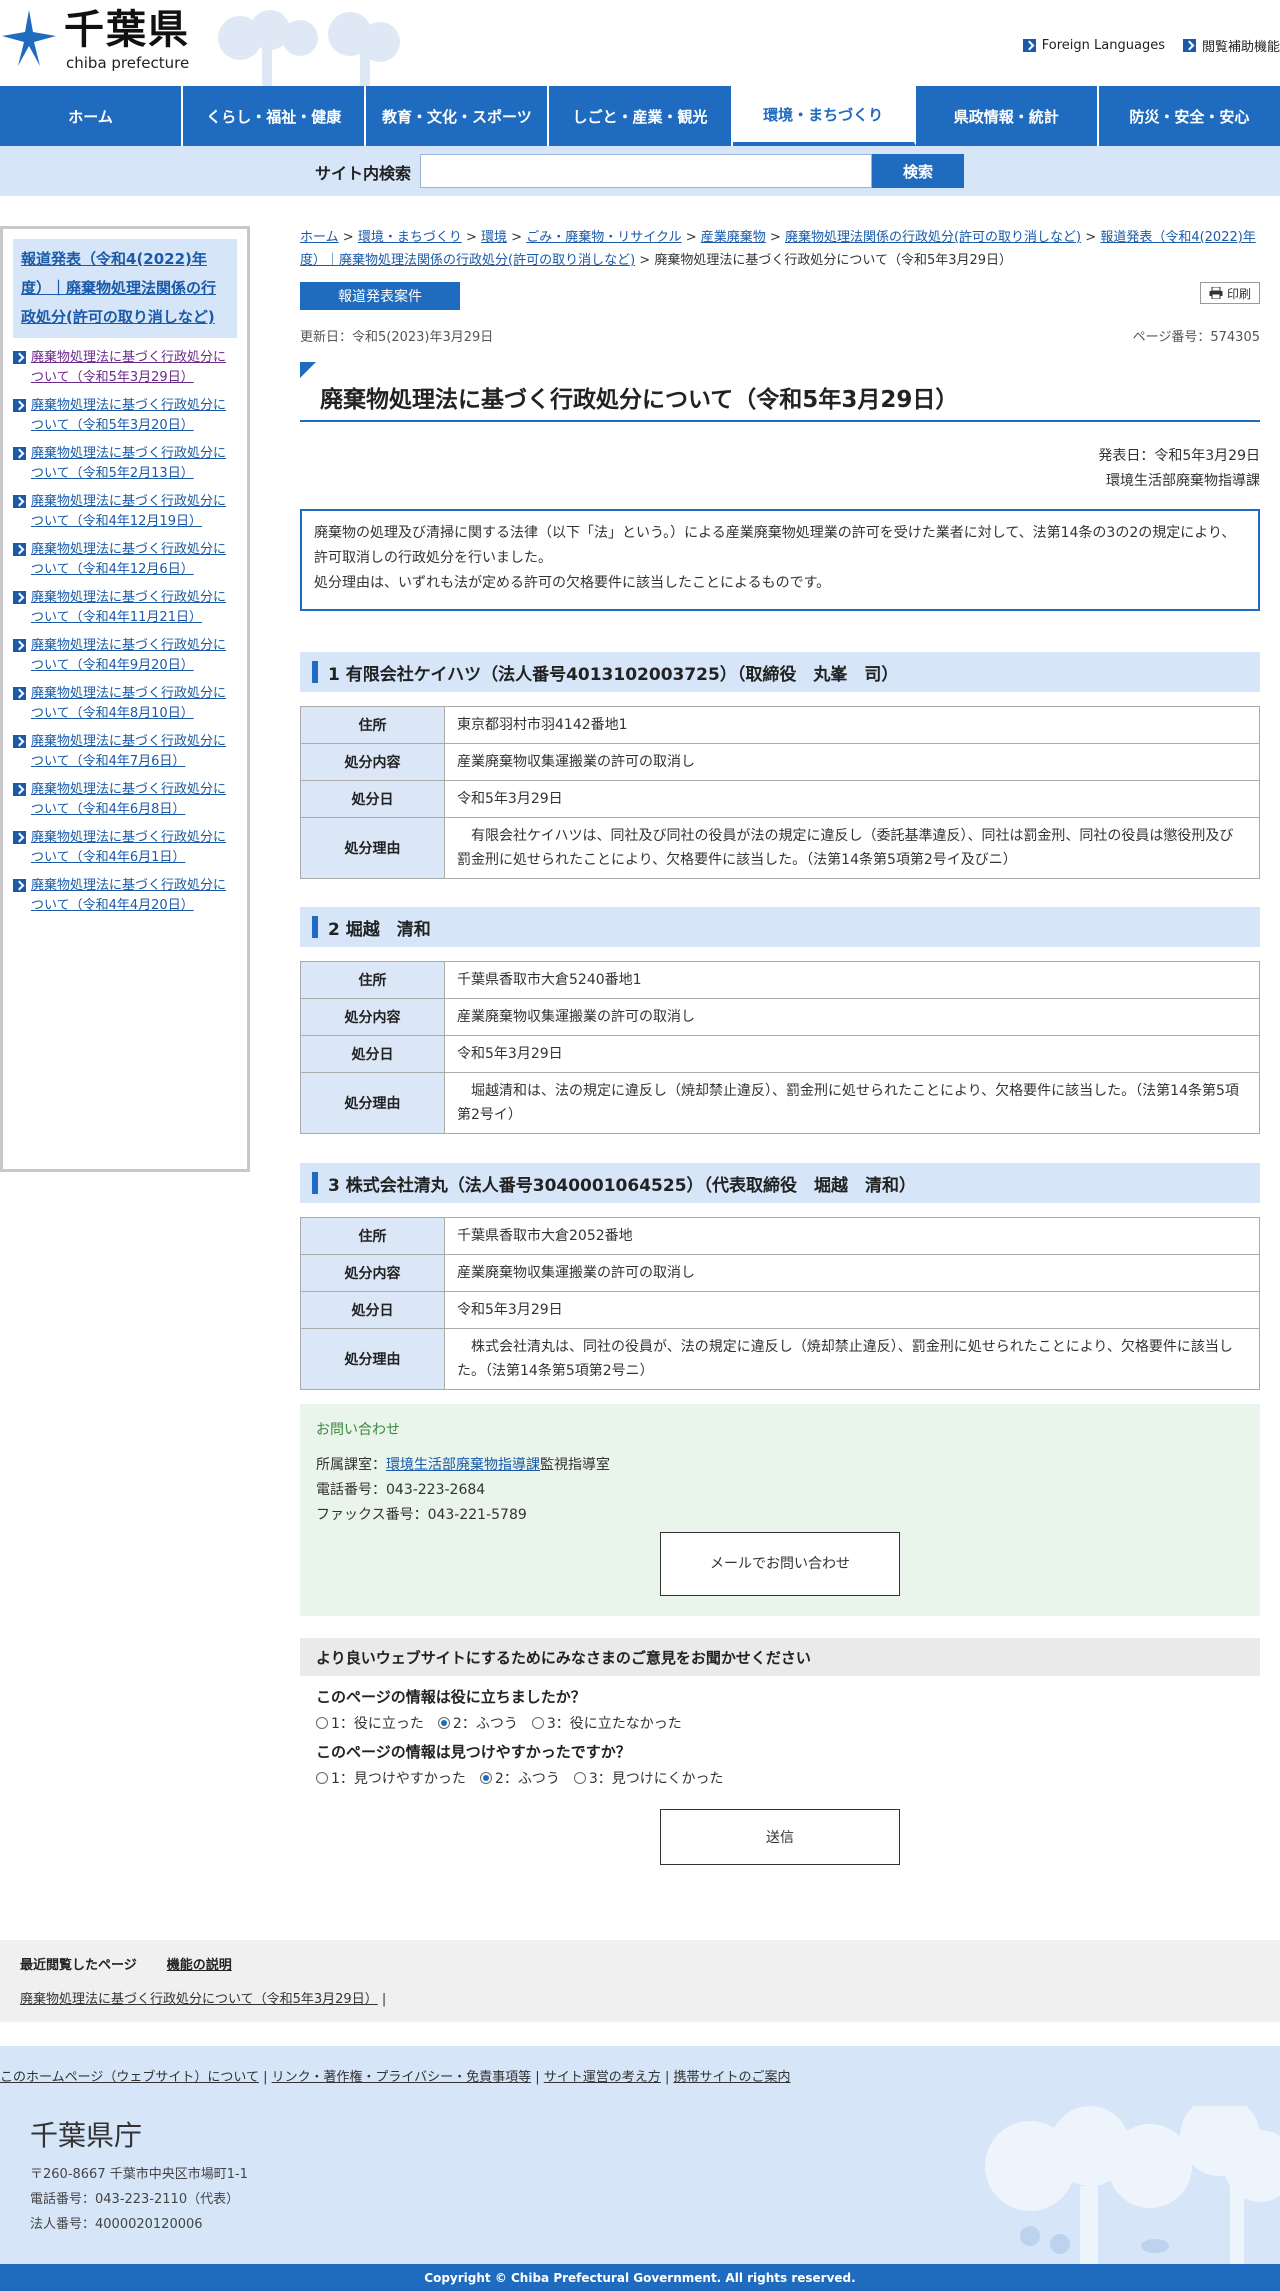  I want to click on contact-dept-link: 環境生活部廃棄物指導課, so click(463, 1465).